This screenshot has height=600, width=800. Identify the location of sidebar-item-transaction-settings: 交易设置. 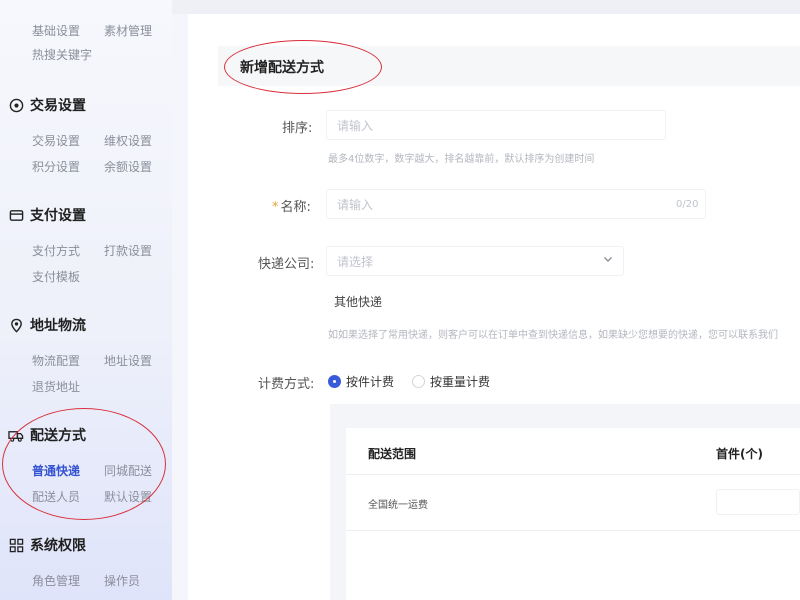
(56, 140).